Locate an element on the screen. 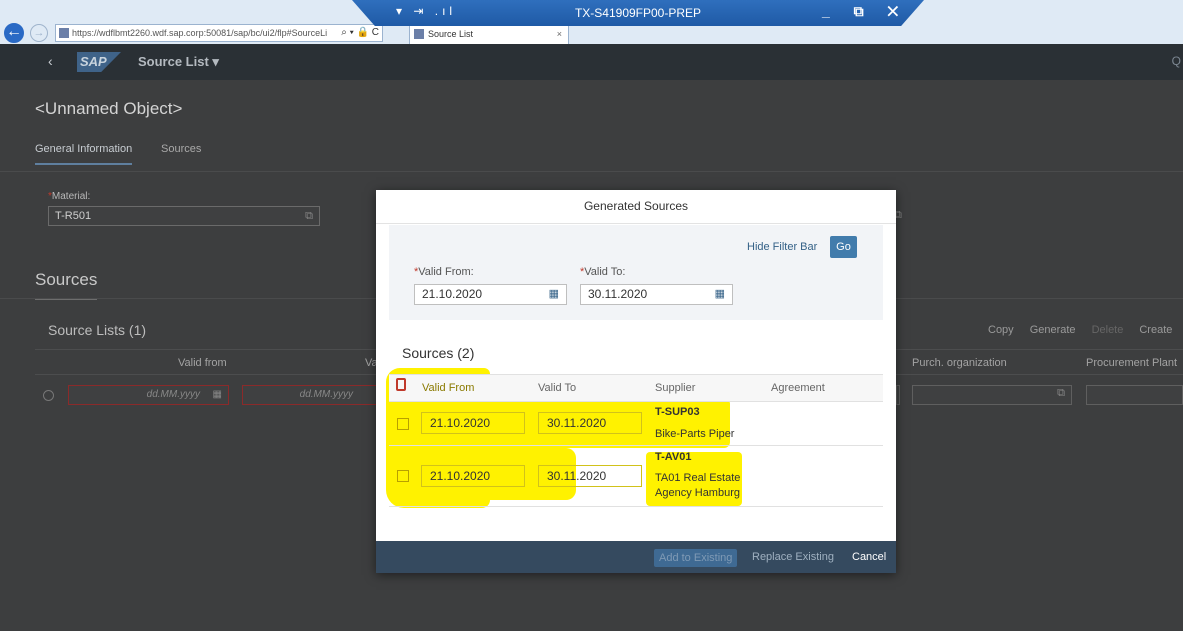 The image size is (1183, 631). page-title: <Unnamed Object> is located at coordinates (109, 108).